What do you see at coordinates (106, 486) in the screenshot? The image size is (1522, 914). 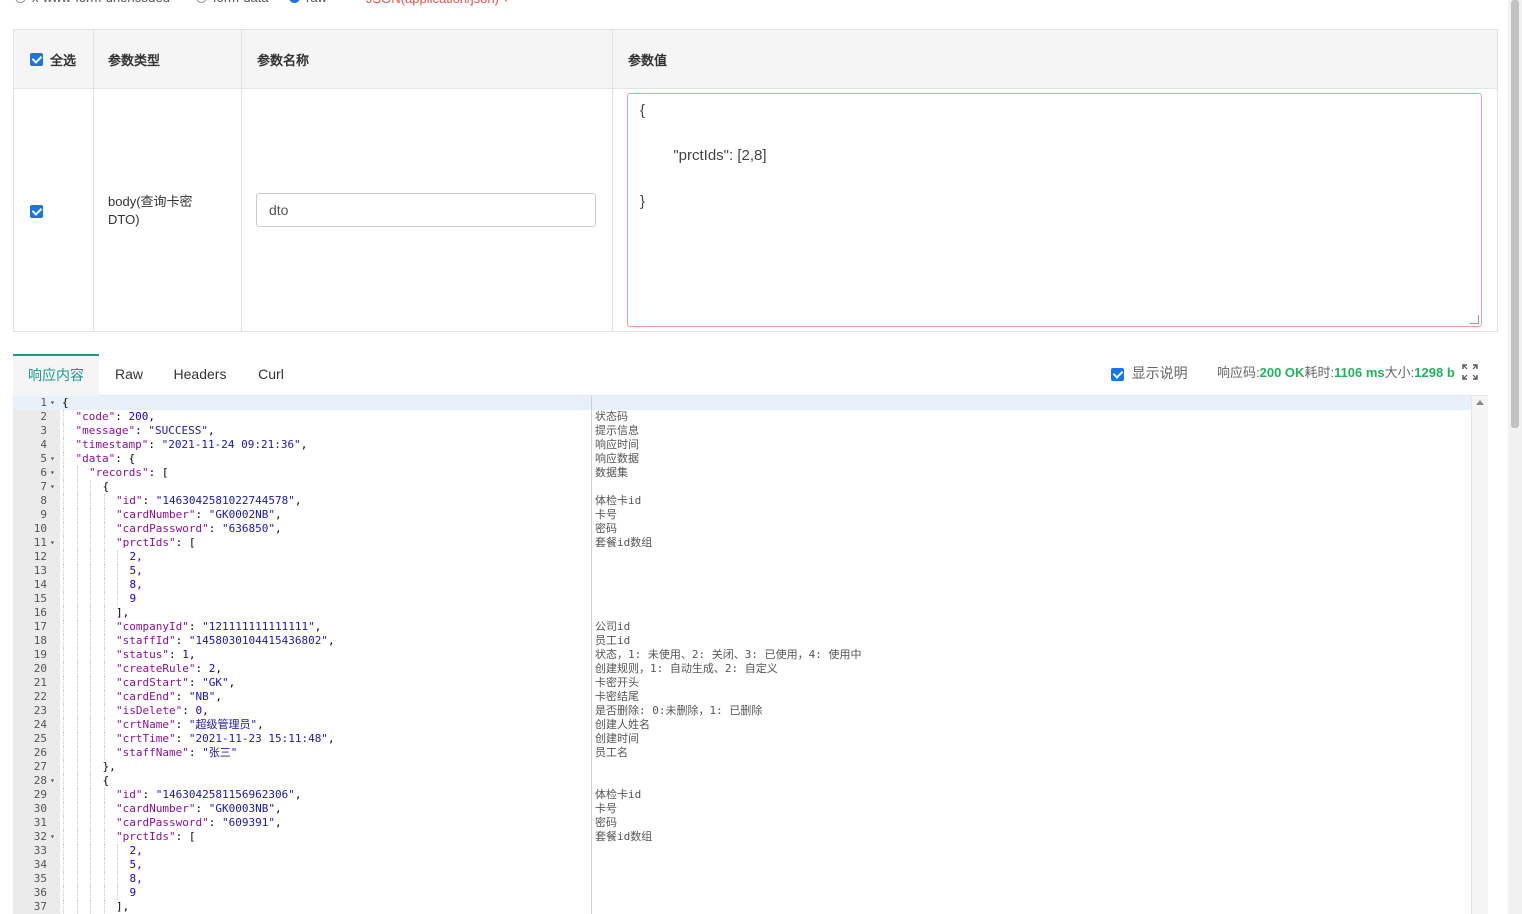 I see `json-token: {` at bounding box center [106, 486].